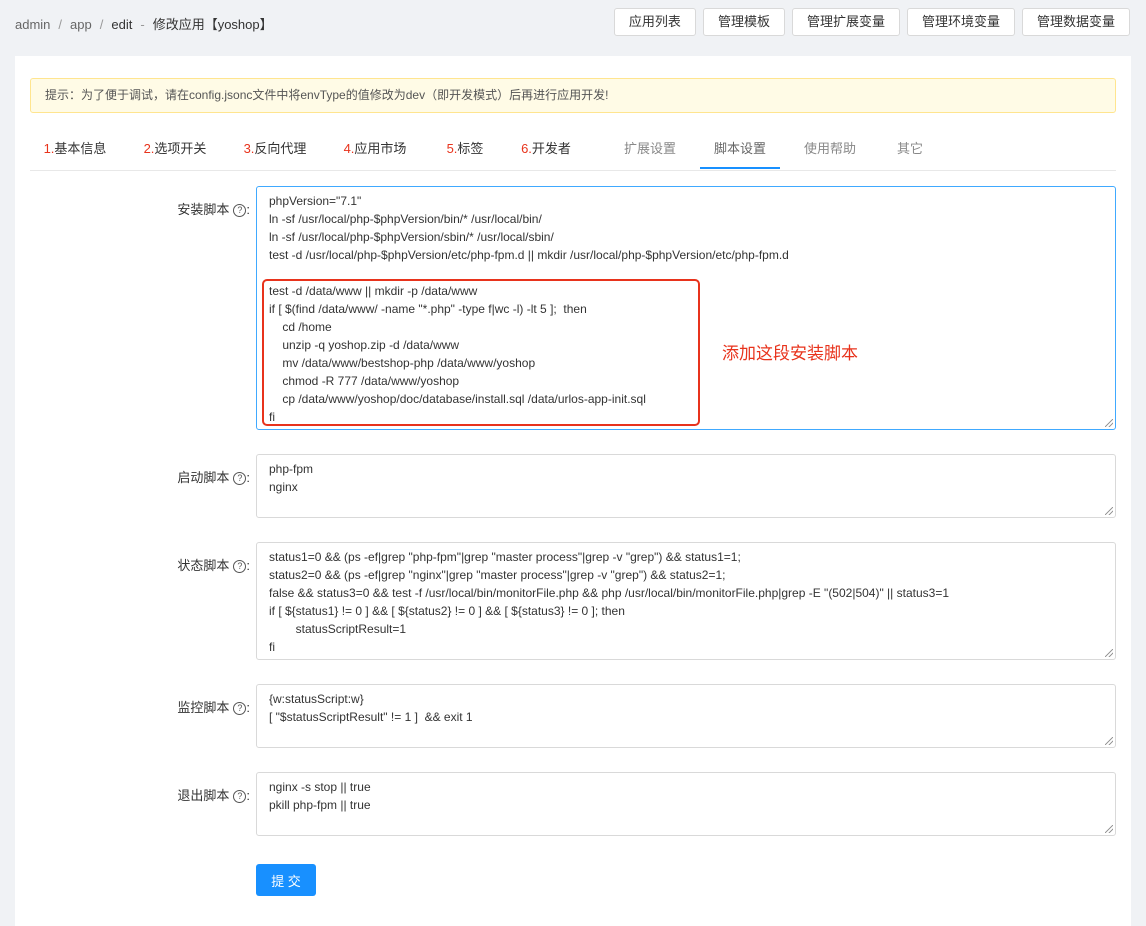 Image resolution: width=1146 pixels, height=926 pixels. What do you see at coordinates (960, 22) in the screenshot?
I see `manage-env-vars-button: 管理环境变量` at bounding box center [960, 22].